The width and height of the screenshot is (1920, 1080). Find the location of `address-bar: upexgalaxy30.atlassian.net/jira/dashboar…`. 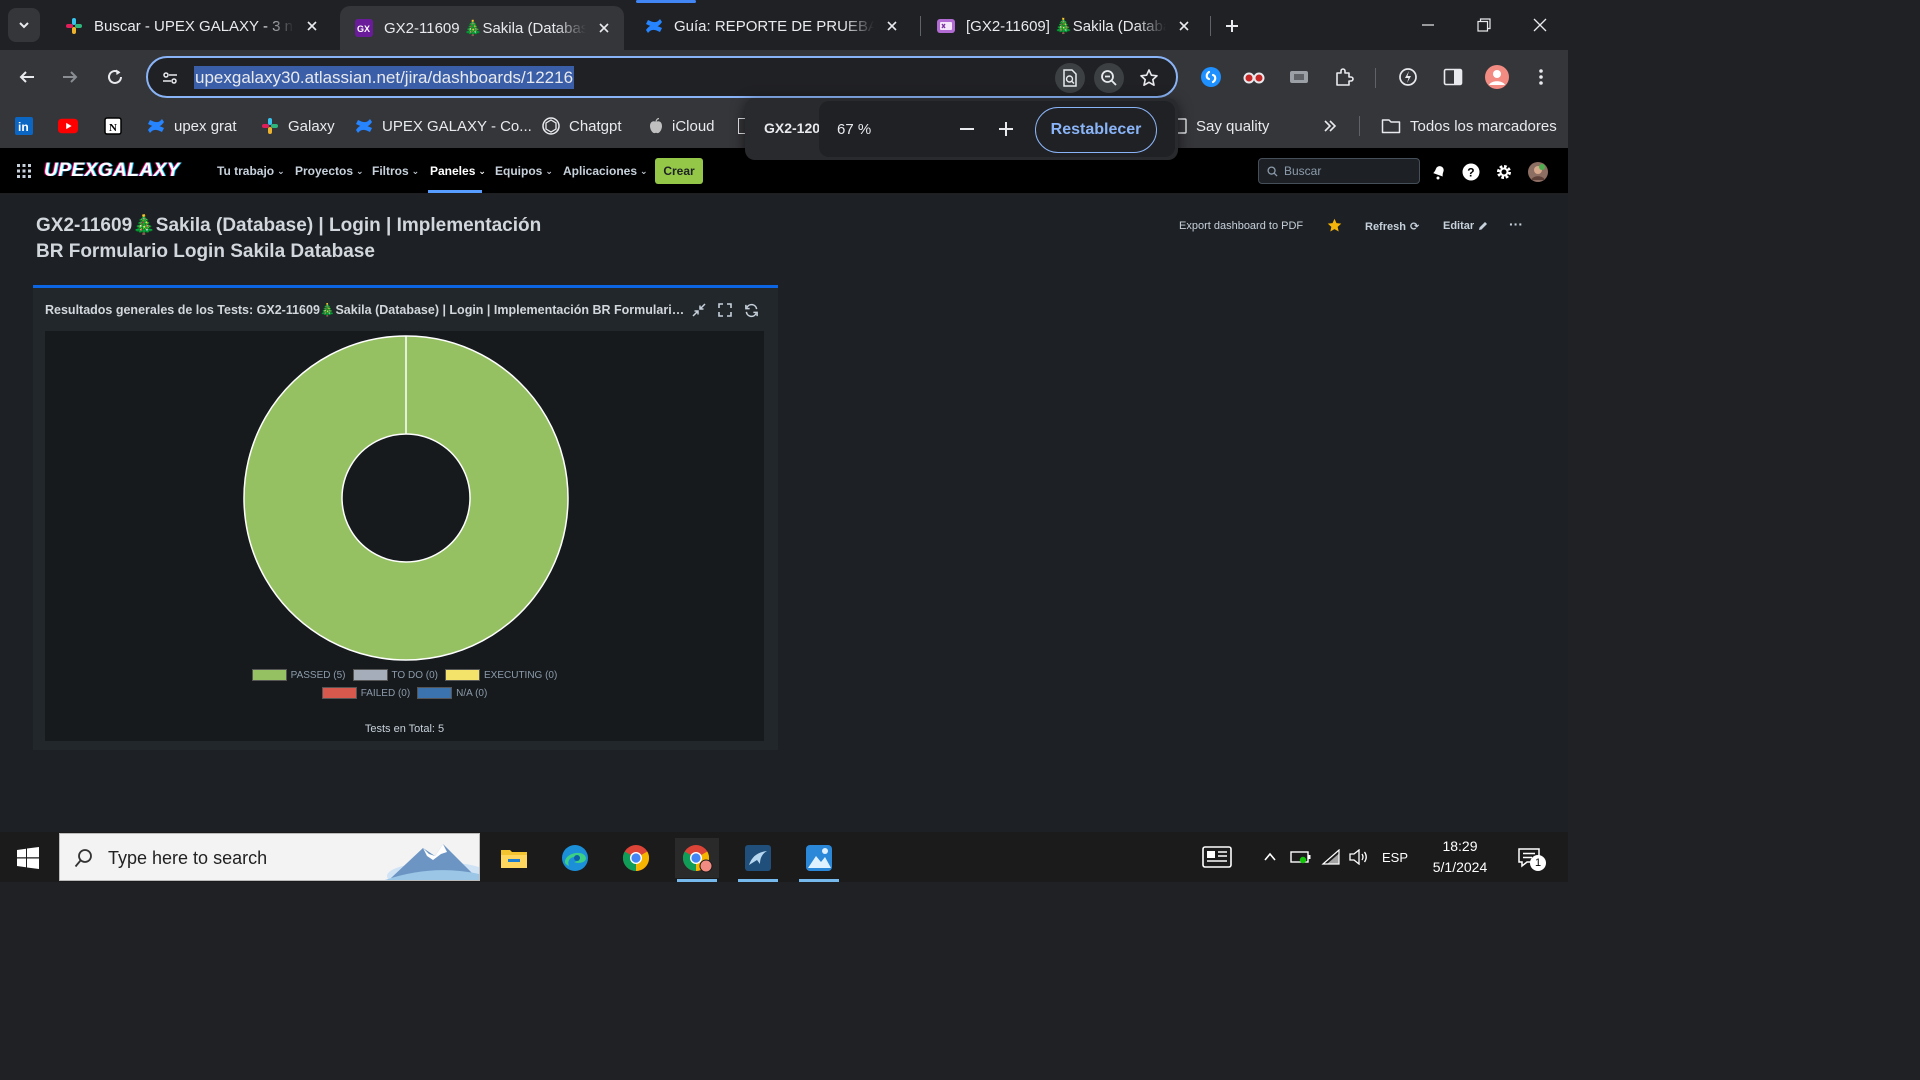

address-bar: upexgalaxy30.atlassian.net/jira/dashboar… is located at coordinates (662, 77).